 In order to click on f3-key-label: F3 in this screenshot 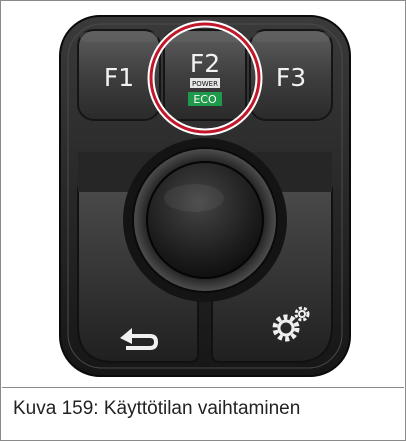, I will do `click(291, 77)`.